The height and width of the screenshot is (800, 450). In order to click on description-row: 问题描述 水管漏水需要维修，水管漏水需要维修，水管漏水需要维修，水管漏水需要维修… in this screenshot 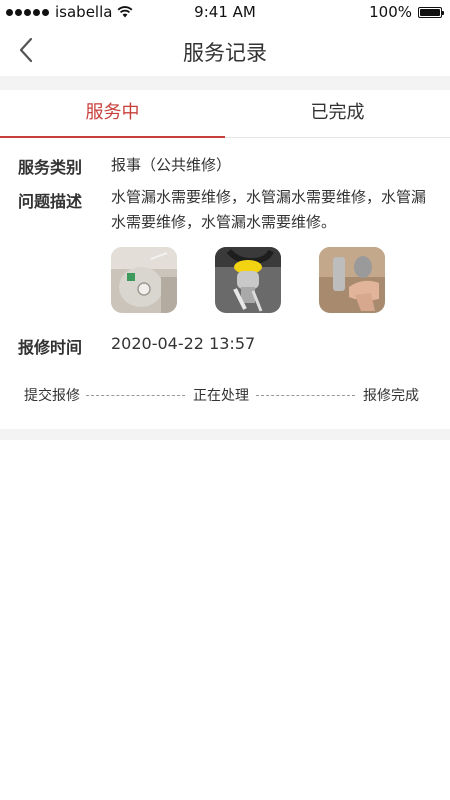, I will do `click(222, 211)`.